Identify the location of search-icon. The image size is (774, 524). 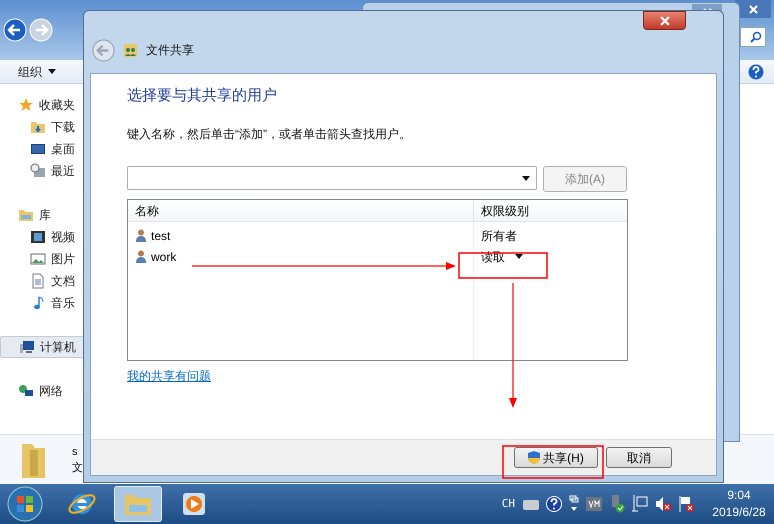
(756, 37).